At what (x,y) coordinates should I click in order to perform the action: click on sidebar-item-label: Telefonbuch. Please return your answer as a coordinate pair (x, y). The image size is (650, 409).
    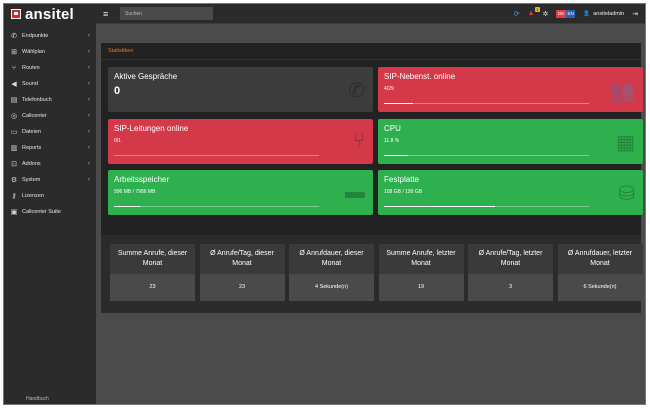
    Looking at the image, I should click on (37, 100).